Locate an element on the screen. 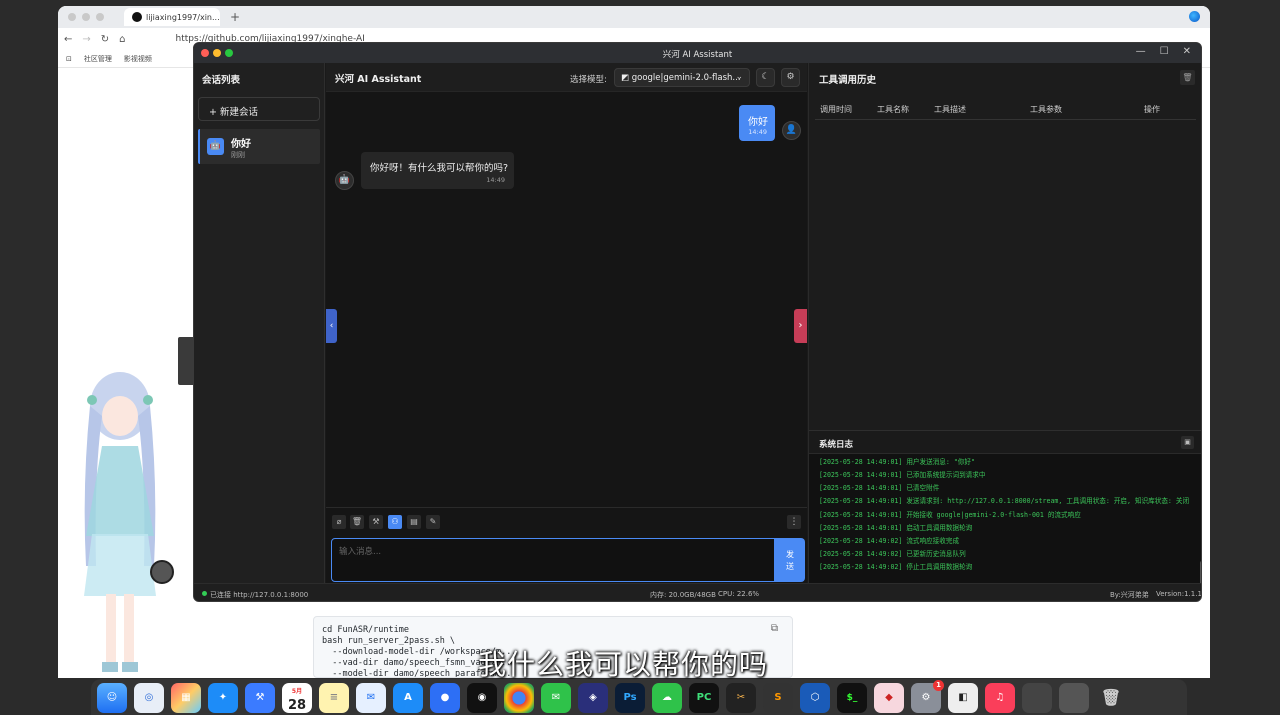 This screenshot has height=715, width=1280. xinghe-ai-app-icon: ◈ is located at coordinates (593, 698).